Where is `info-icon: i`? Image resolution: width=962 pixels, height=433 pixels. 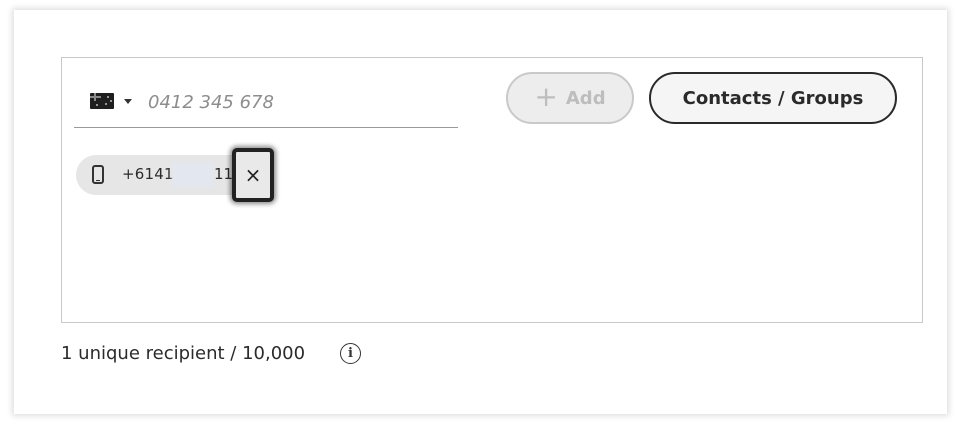
info-icon: i is located at coordinates (350, 353).